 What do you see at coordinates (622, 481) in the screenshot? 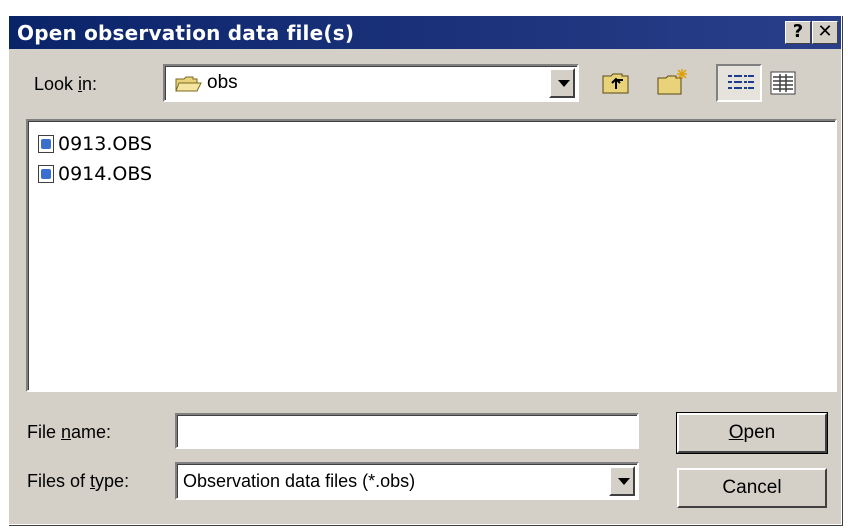
I see `files-of-type-dropdown-button` at bounding box center [622, 481].